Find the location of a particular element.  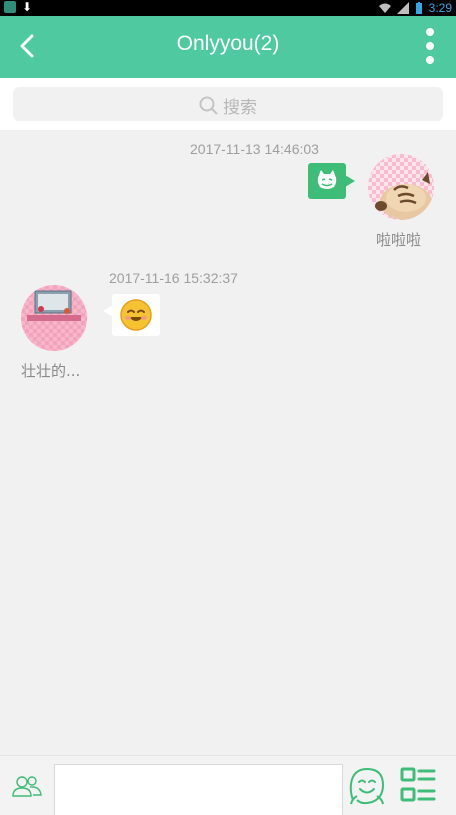

app-icon is located at coordinates (10, 7).